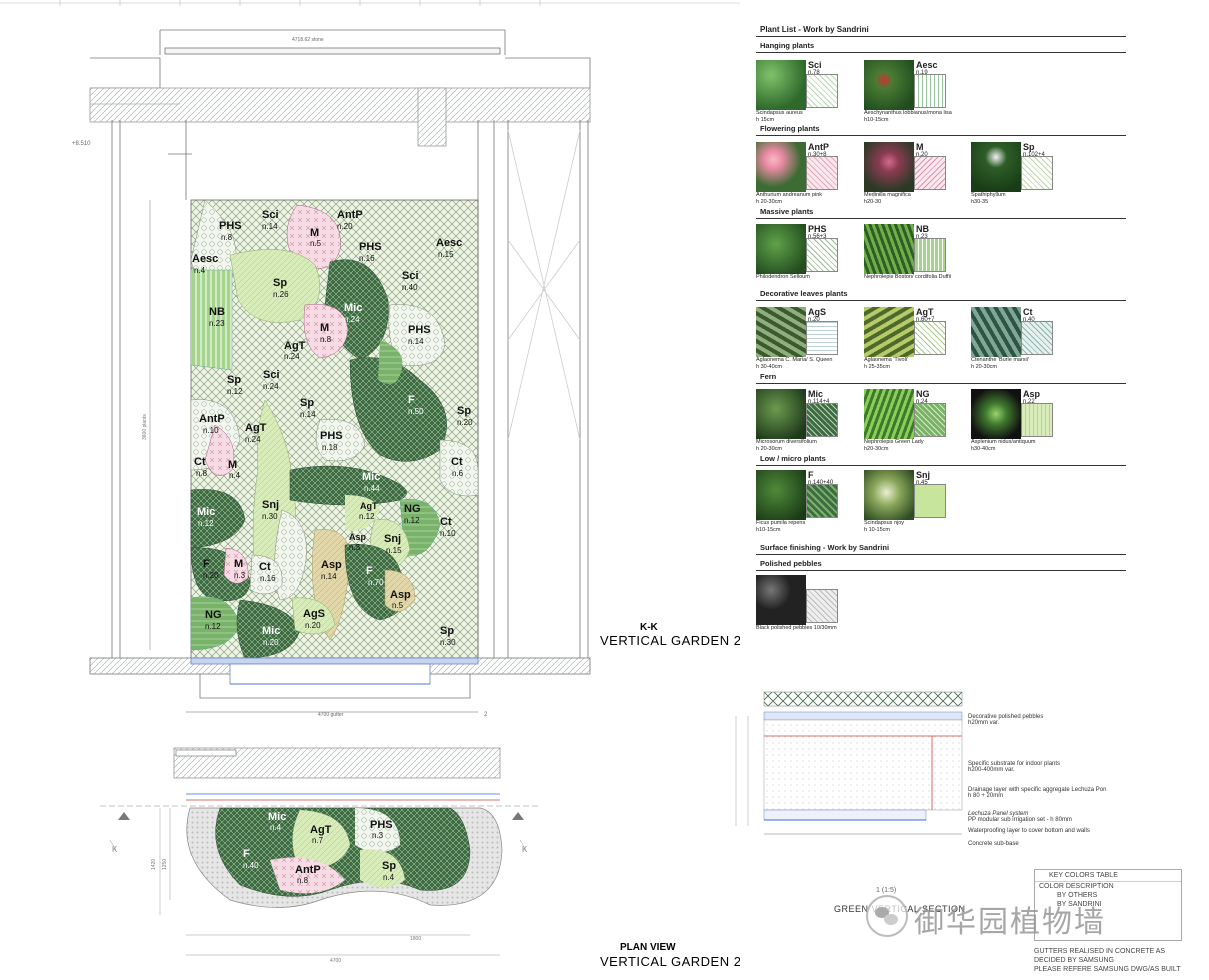 The width and height of the screenshot is (1209, 980). What do you see at coordinates (796, 628) in the screenshot?
I see `pebbles-name: Black polished pebbles 10/30mm` at bounding box center [796, 628].